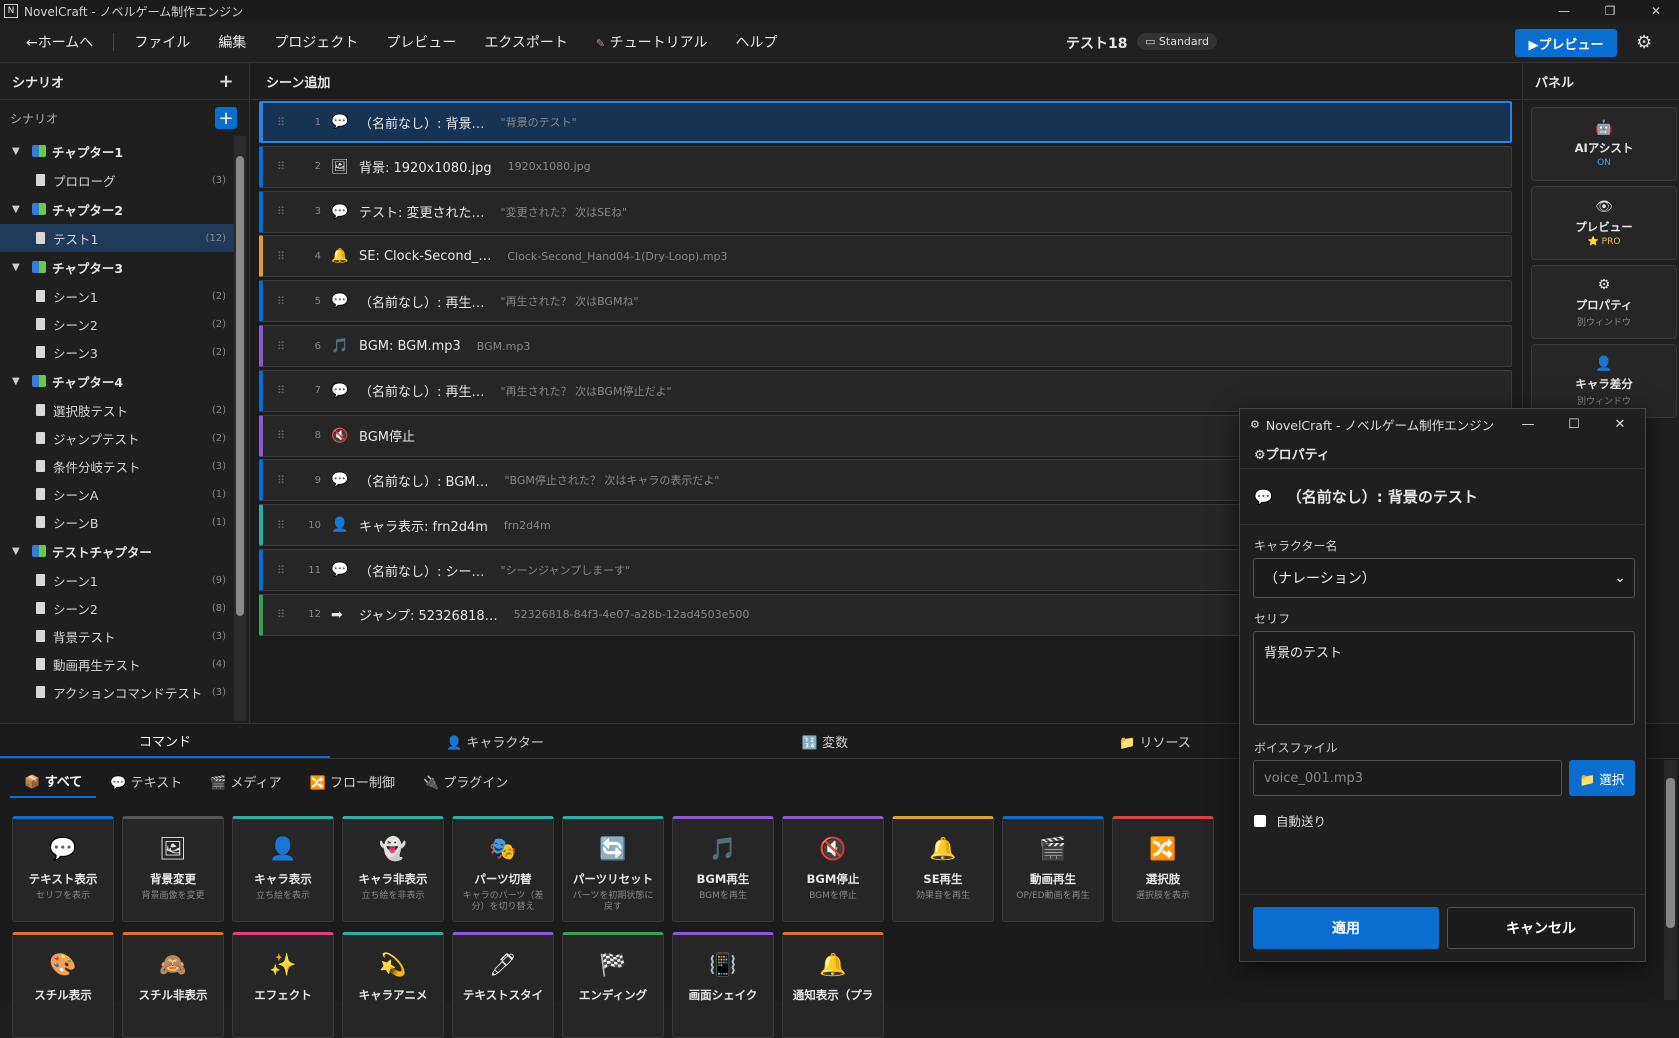 The width and height of the screenshot is (1679, 1038). I want to click on maximize-button: ❐, so click(1610, 11).